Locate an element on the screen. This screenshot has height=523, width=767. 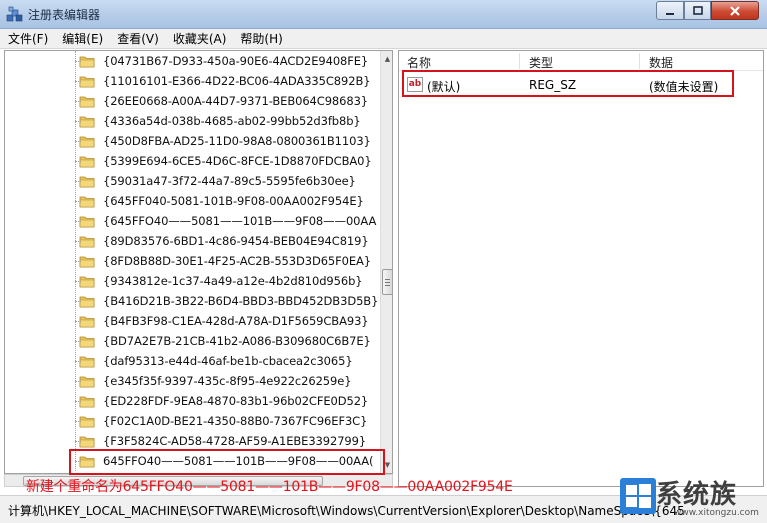
tree-item: {e345f35f-9397-435c-8f95-4e922c26259e} is located at coordinates (213, 381).